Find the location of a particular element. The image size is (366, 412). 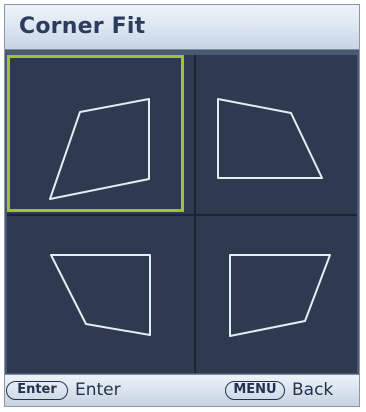

menu-key-badge: MENU is located at coordinates (255, 390).